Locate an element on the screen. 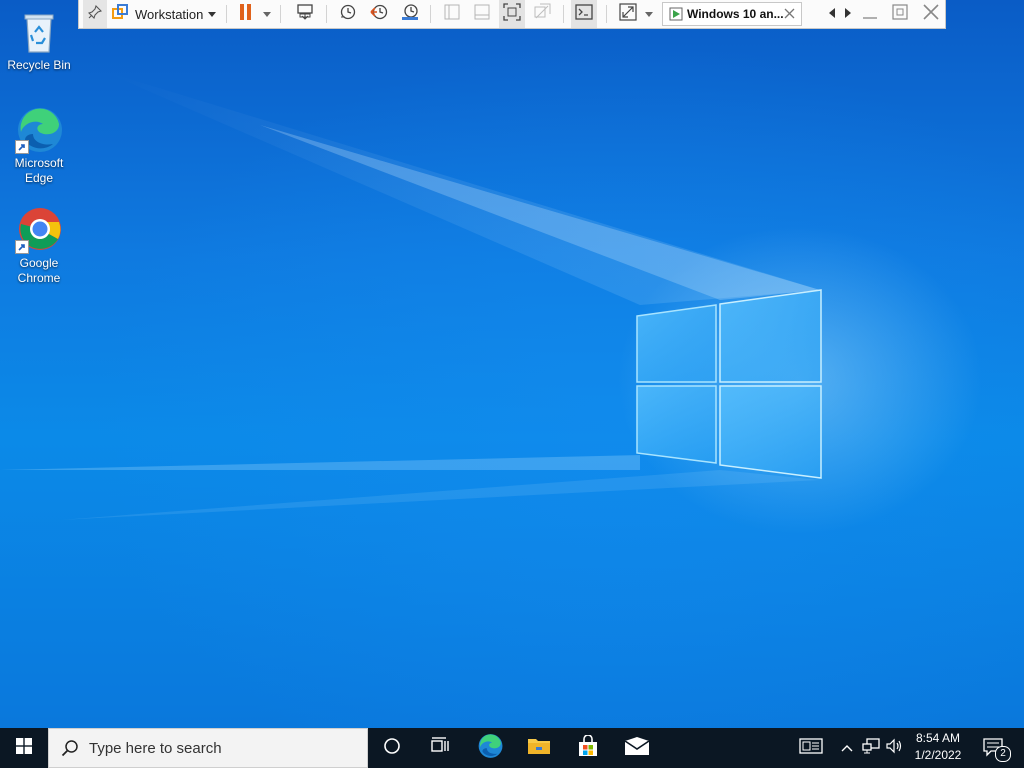  send-ctrl-alt-del-icon is located at coordinates (305, 14).